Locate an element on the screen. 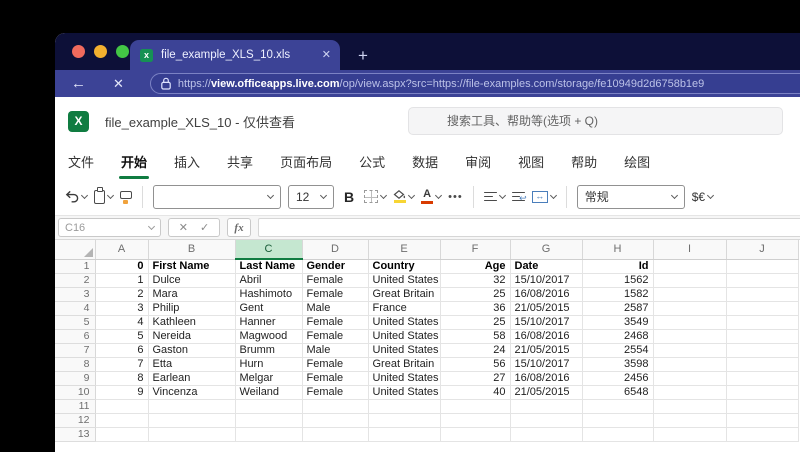 This screenshot has height=452, width=800. cell-F3: 25 is located at coordinates (475, 294).